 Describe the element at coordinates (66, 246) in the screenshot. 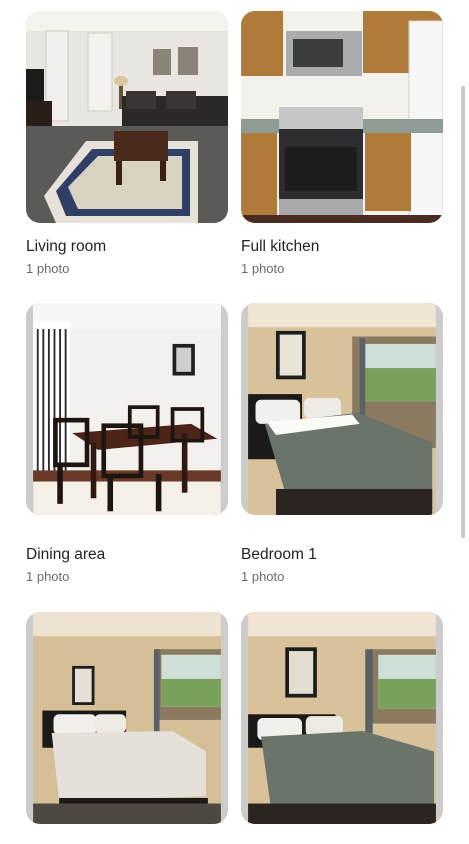

I see `room-title: Living room` at that location.